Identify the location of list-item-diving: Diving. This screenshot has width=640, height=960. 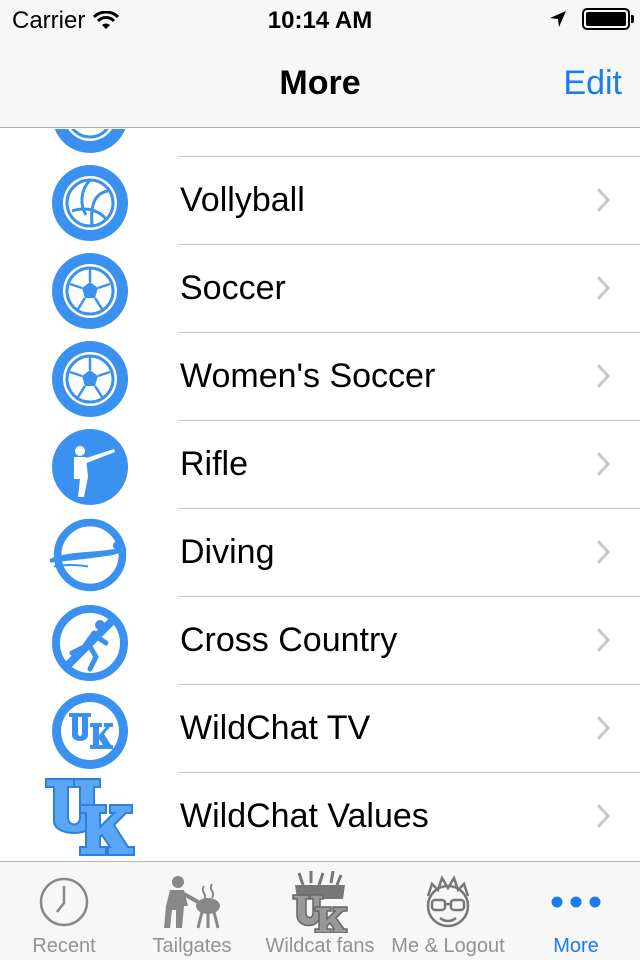
(320, 553).